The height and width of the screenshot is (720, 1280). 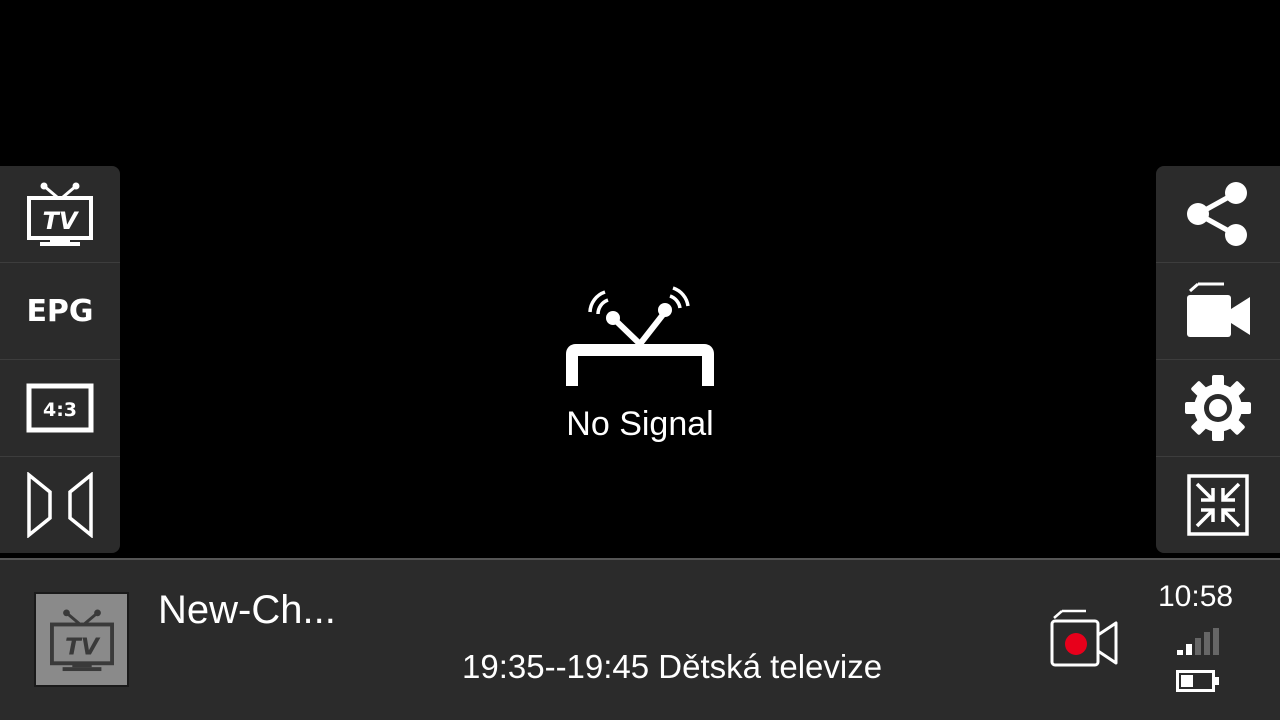 I want to click on record-video-button, so click(x=1218, y=311).